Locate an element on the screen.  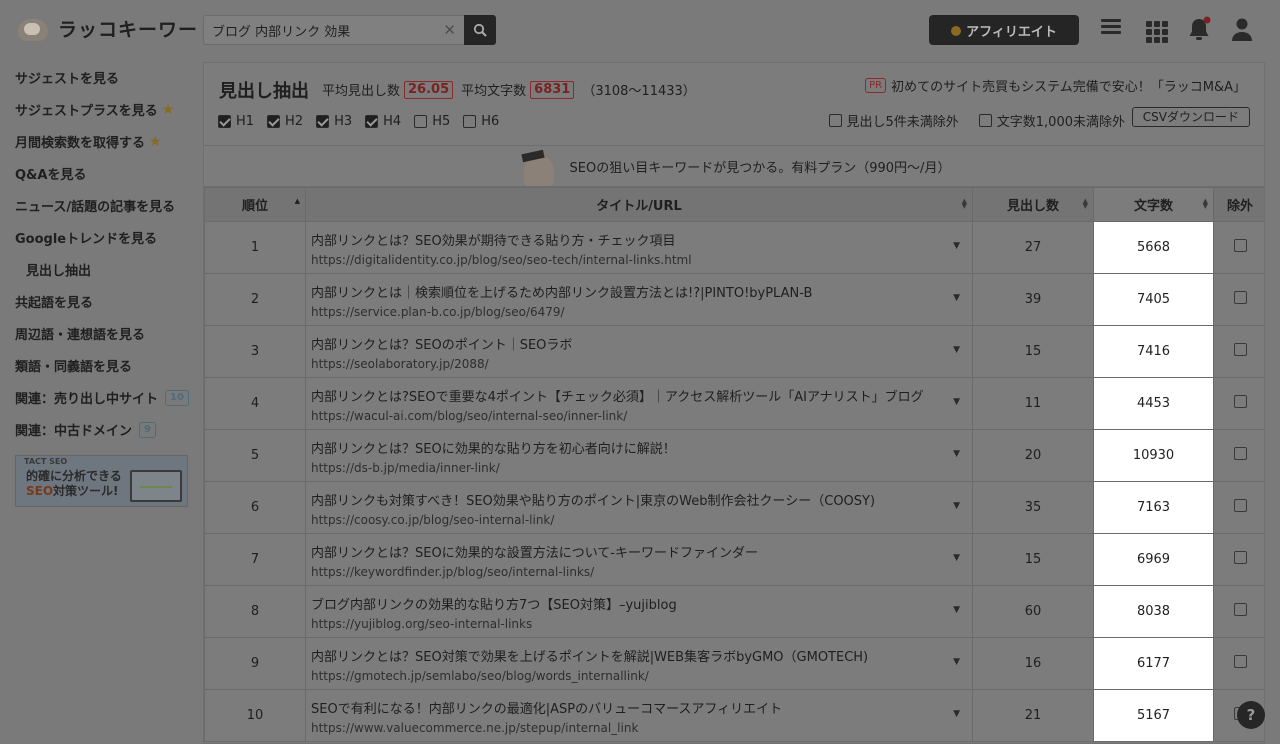
col-chars: 文字数 ▲ ▼ is located at coordinates (1153, 204).